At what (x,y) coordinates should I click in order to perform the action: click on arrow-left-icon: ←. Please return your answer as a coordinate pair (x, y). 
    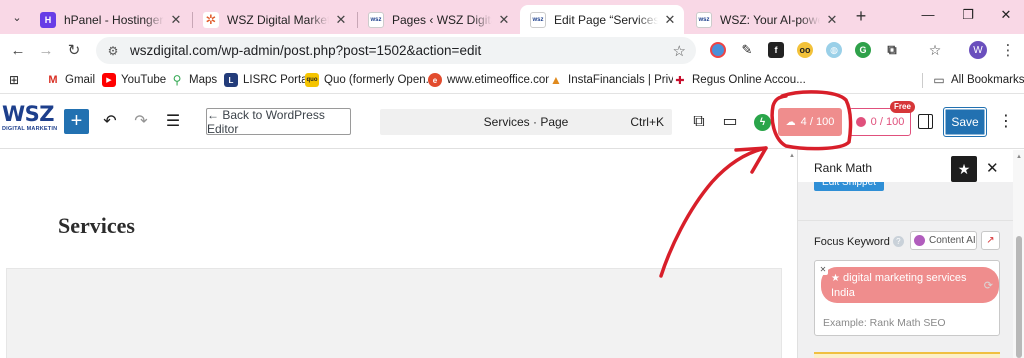
    Looking at the image, I should click on (18, 50).